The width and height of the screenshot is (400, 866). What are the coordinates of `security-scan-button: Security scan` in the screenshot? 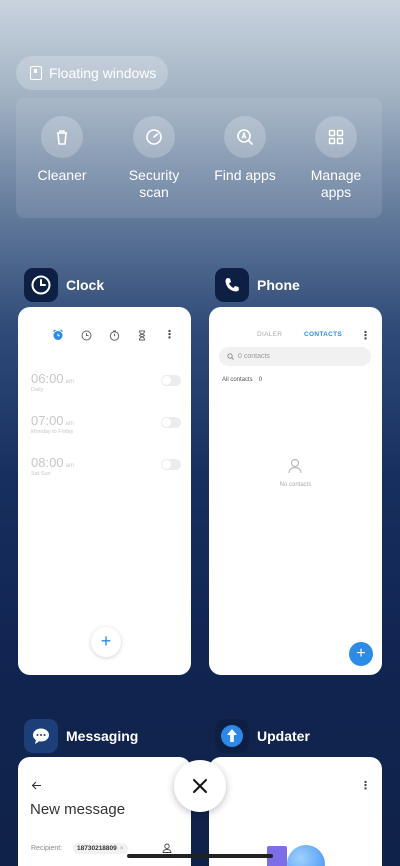 It's located at (154, 158).